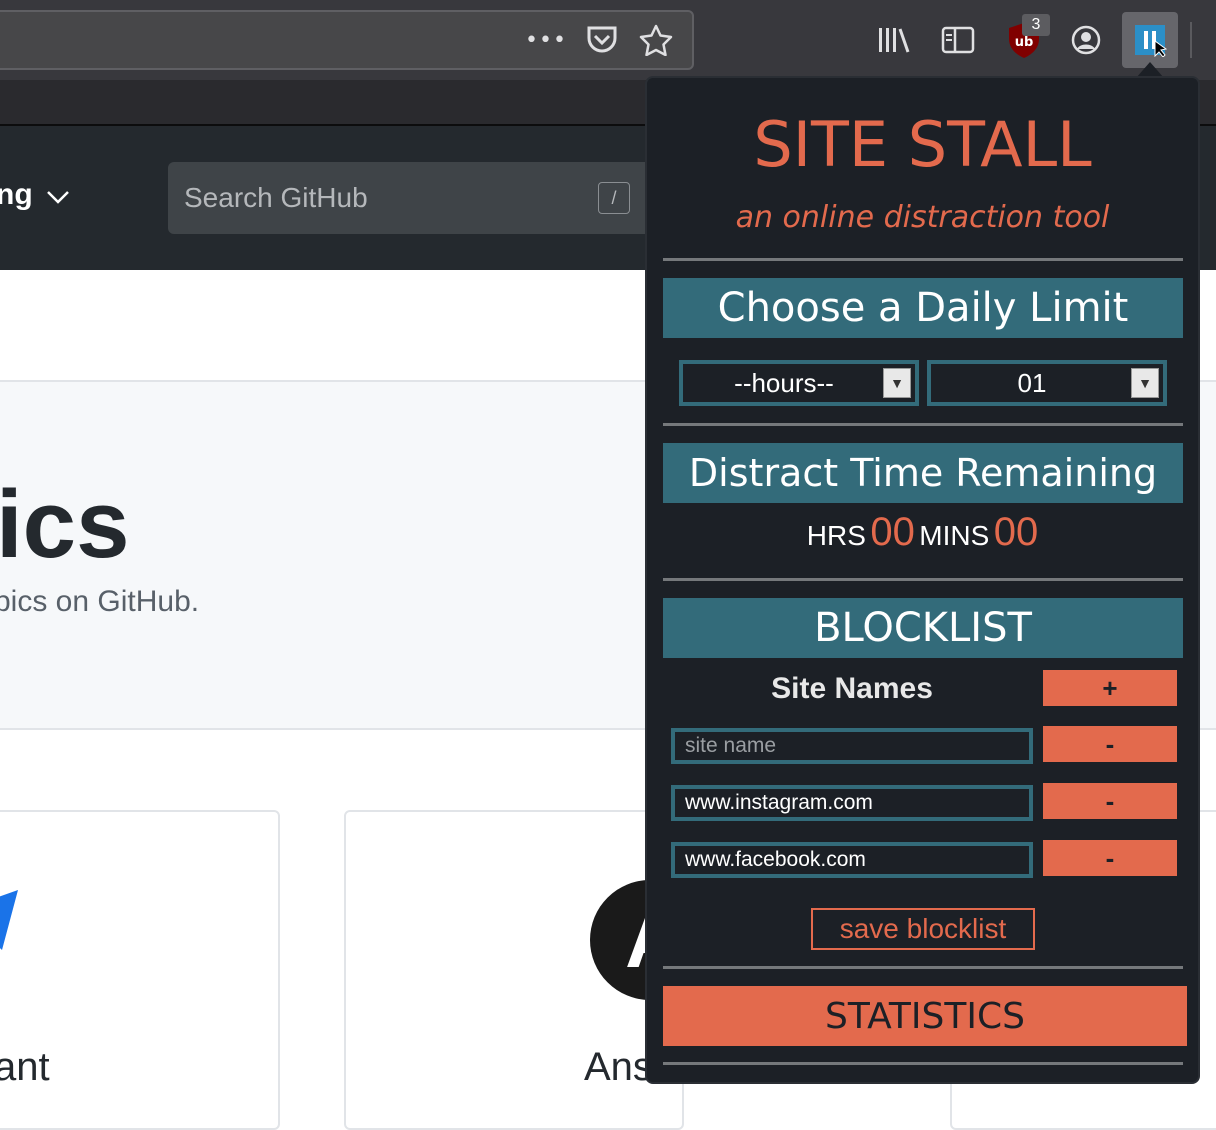 This screenshot has width=1216, height=1130. What do you see at coordinates (545, 40) in the screenshot?
I see `more-actions-icon: •••` at bounding box center [545, 40].